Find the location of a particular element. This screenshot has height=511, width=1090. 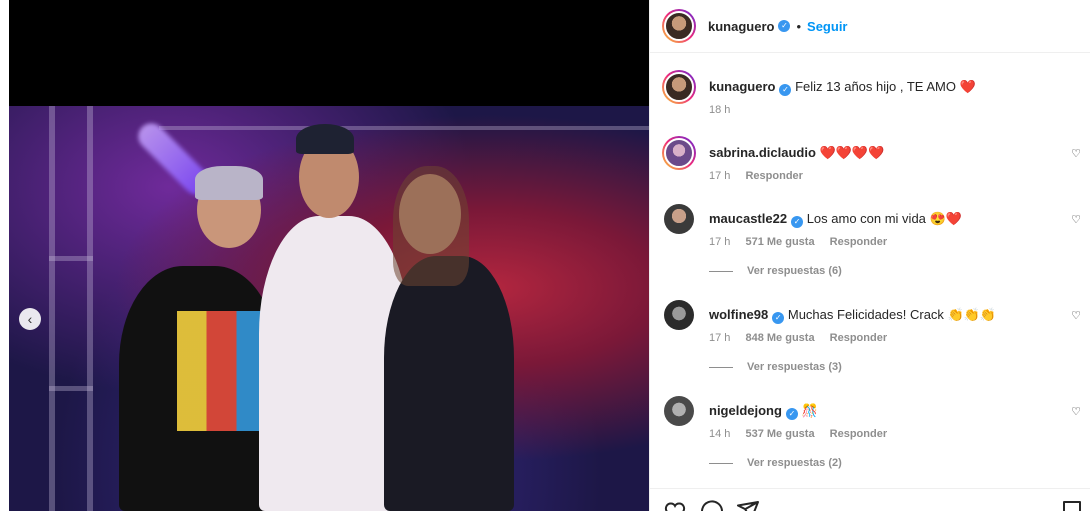

caption-avatar is located at coordinates (679, 87).